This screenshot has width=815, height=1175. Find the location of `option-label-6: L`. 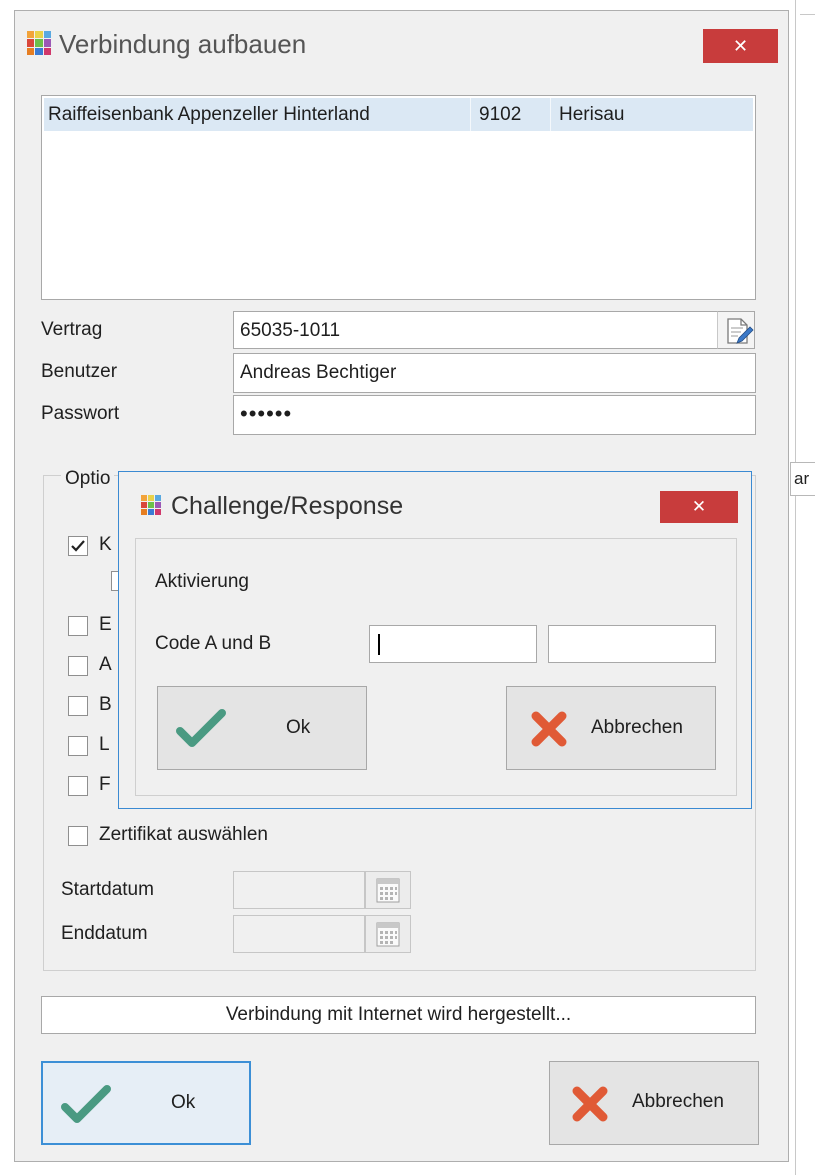

option-label-6: L is located at coordinates (104, 744).